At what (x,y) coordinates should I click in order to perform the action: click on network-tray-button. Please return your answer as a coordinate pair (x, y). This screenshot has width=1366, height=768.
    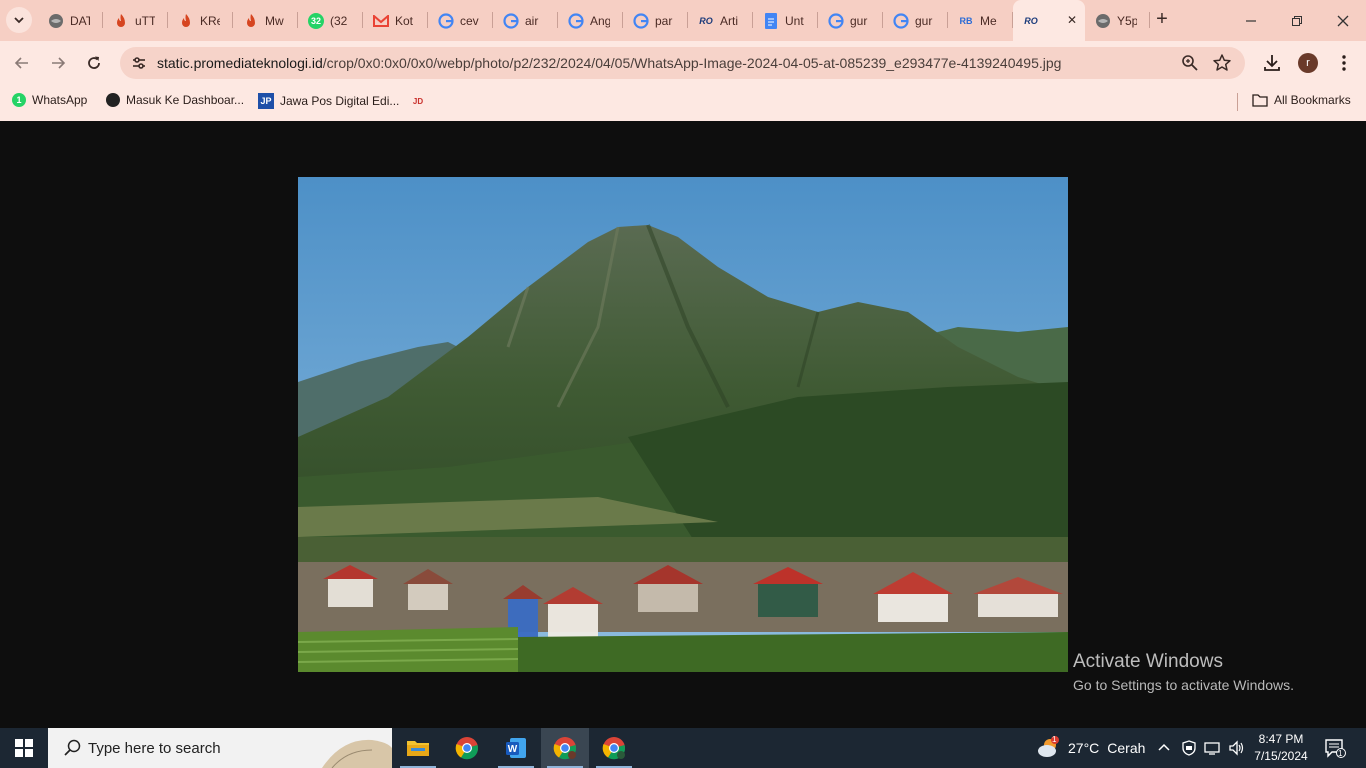
    Looking at the image, I should click on (1213, 748).